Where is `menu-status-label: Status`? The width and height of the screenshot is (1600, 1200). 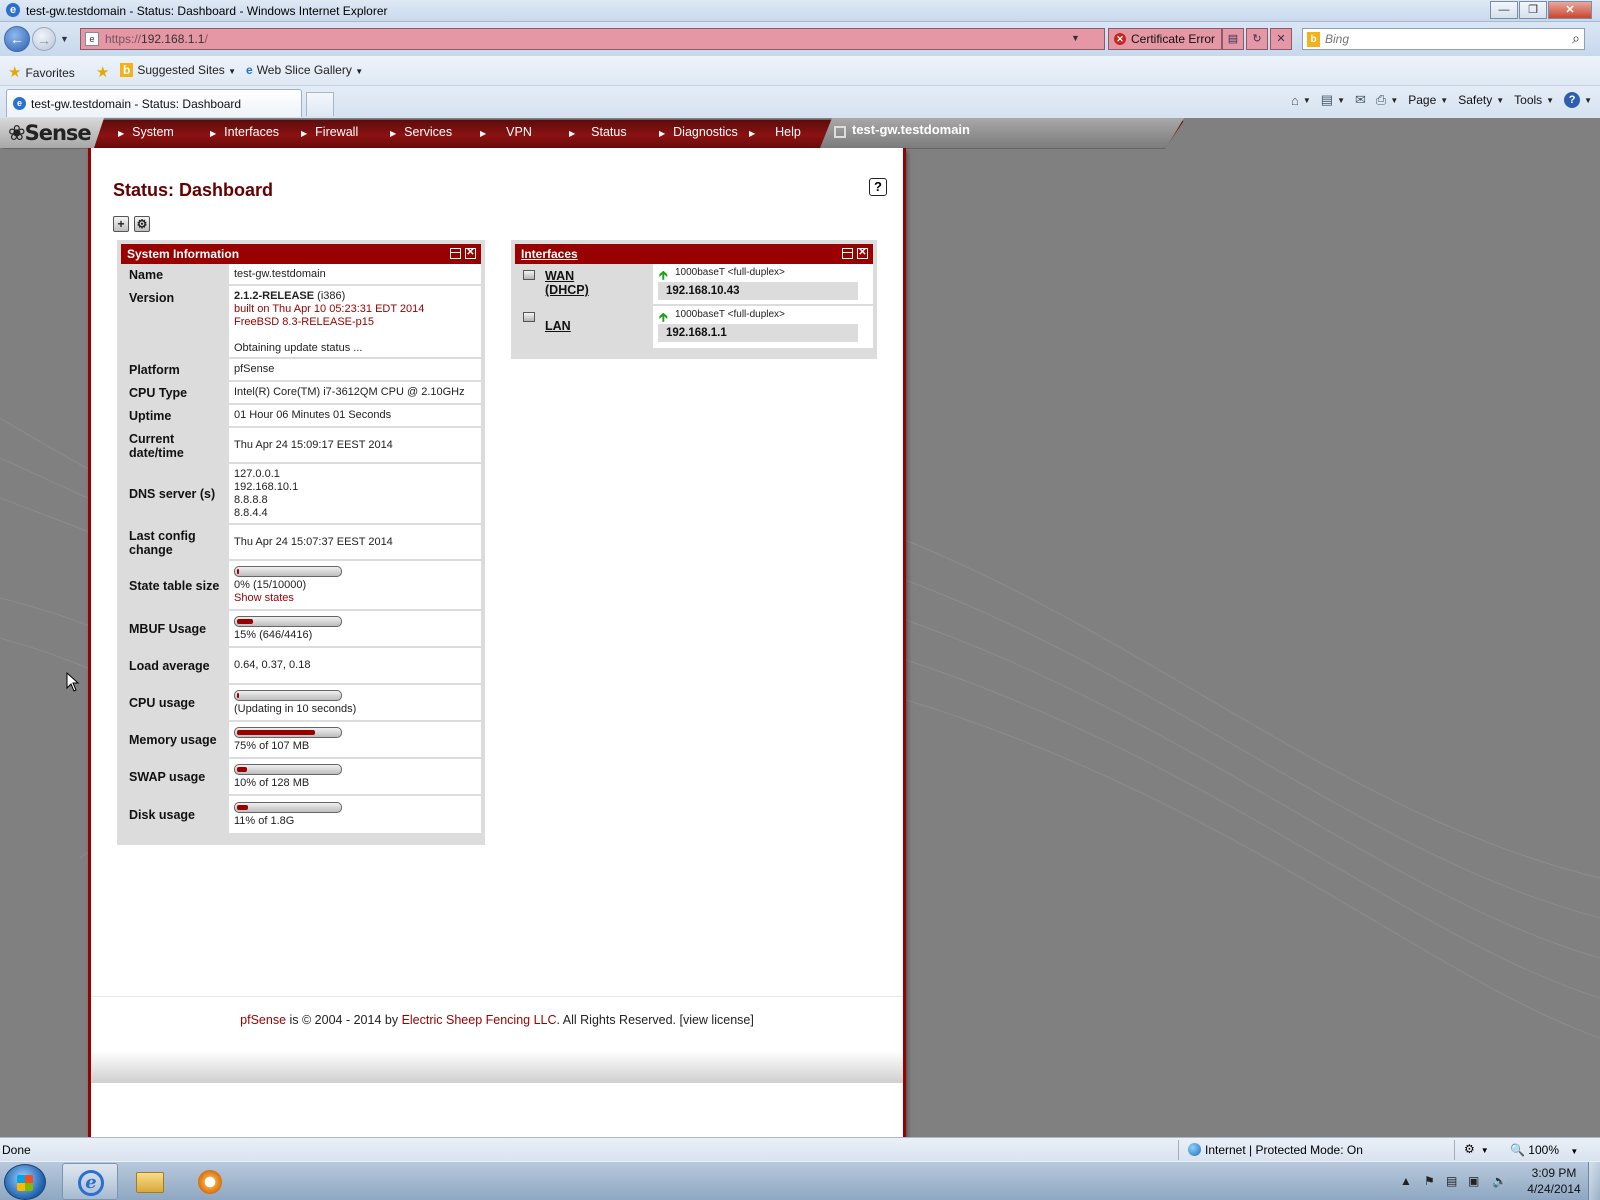
menu-status-label: Status is located at coordinates (609, 132).